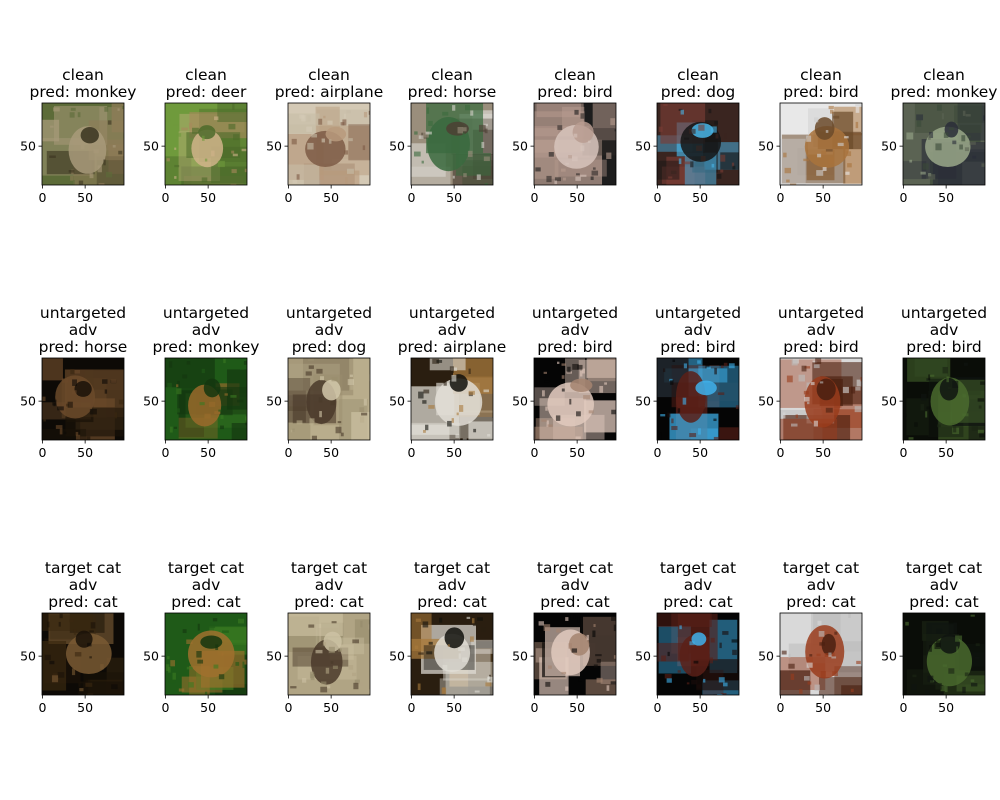 The image size is (1000, 800). What do you see at coordinates (206, 92) in the screenshot?
I see `subplot-title-line: pred: deer` at bounding box center [206, 92].